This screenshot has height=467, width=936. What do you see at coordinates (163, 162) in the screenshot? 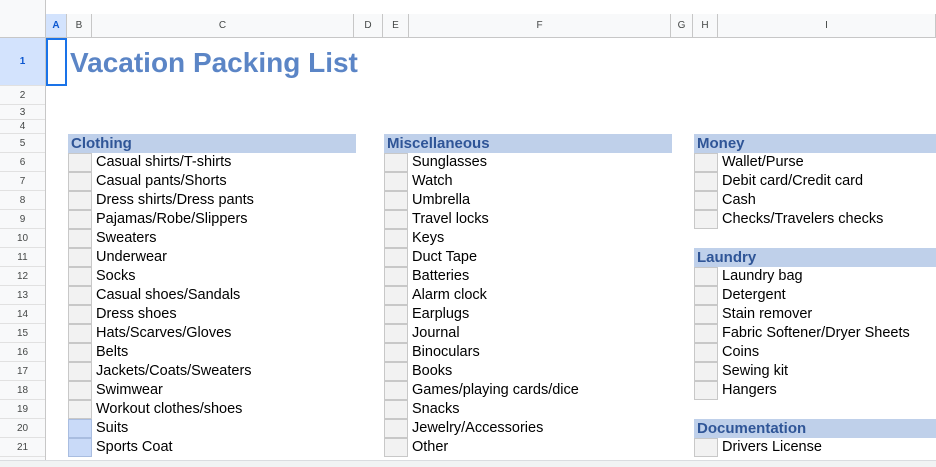
I see `item-label: Casual shirts/T-shirts` at bounding box center [163, 162].